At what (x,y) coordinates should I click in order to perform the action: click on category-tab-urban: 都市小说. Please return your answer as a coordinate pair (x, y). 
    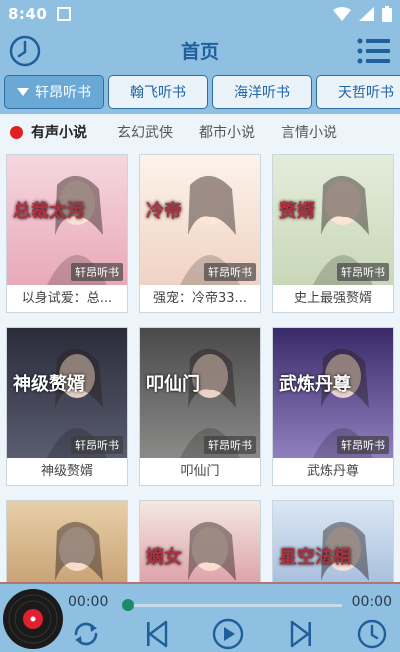
    Looking at the image, I should click on (227, 132).